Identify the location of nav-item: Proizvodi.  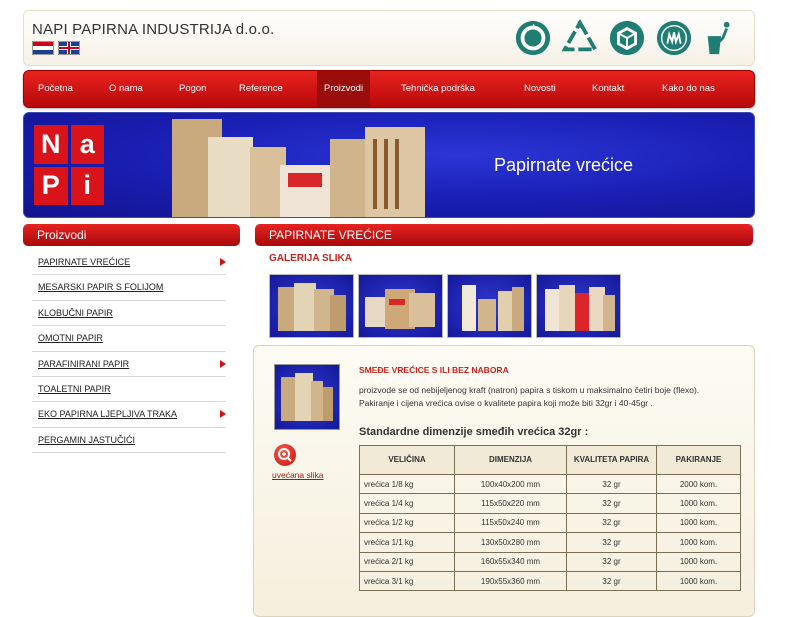
(344, 89).